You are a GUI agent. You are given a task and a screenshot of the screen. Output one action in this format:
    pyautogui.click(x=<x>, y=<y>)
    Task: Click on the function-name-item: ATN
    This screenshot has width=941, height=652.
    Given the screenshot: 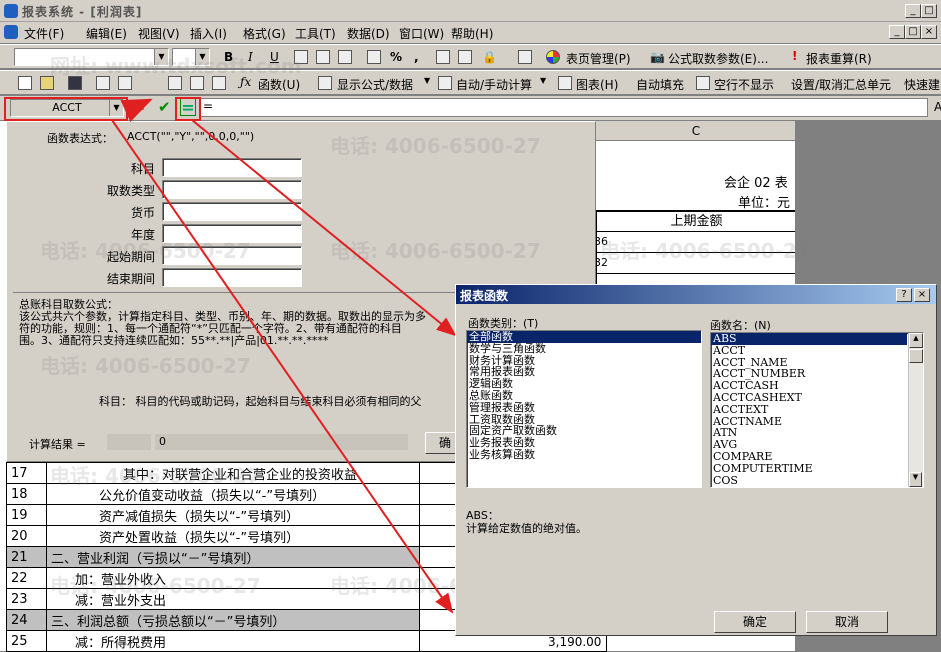 What is the action you would take?
    pyautogui.click(x=809, y=433)
    